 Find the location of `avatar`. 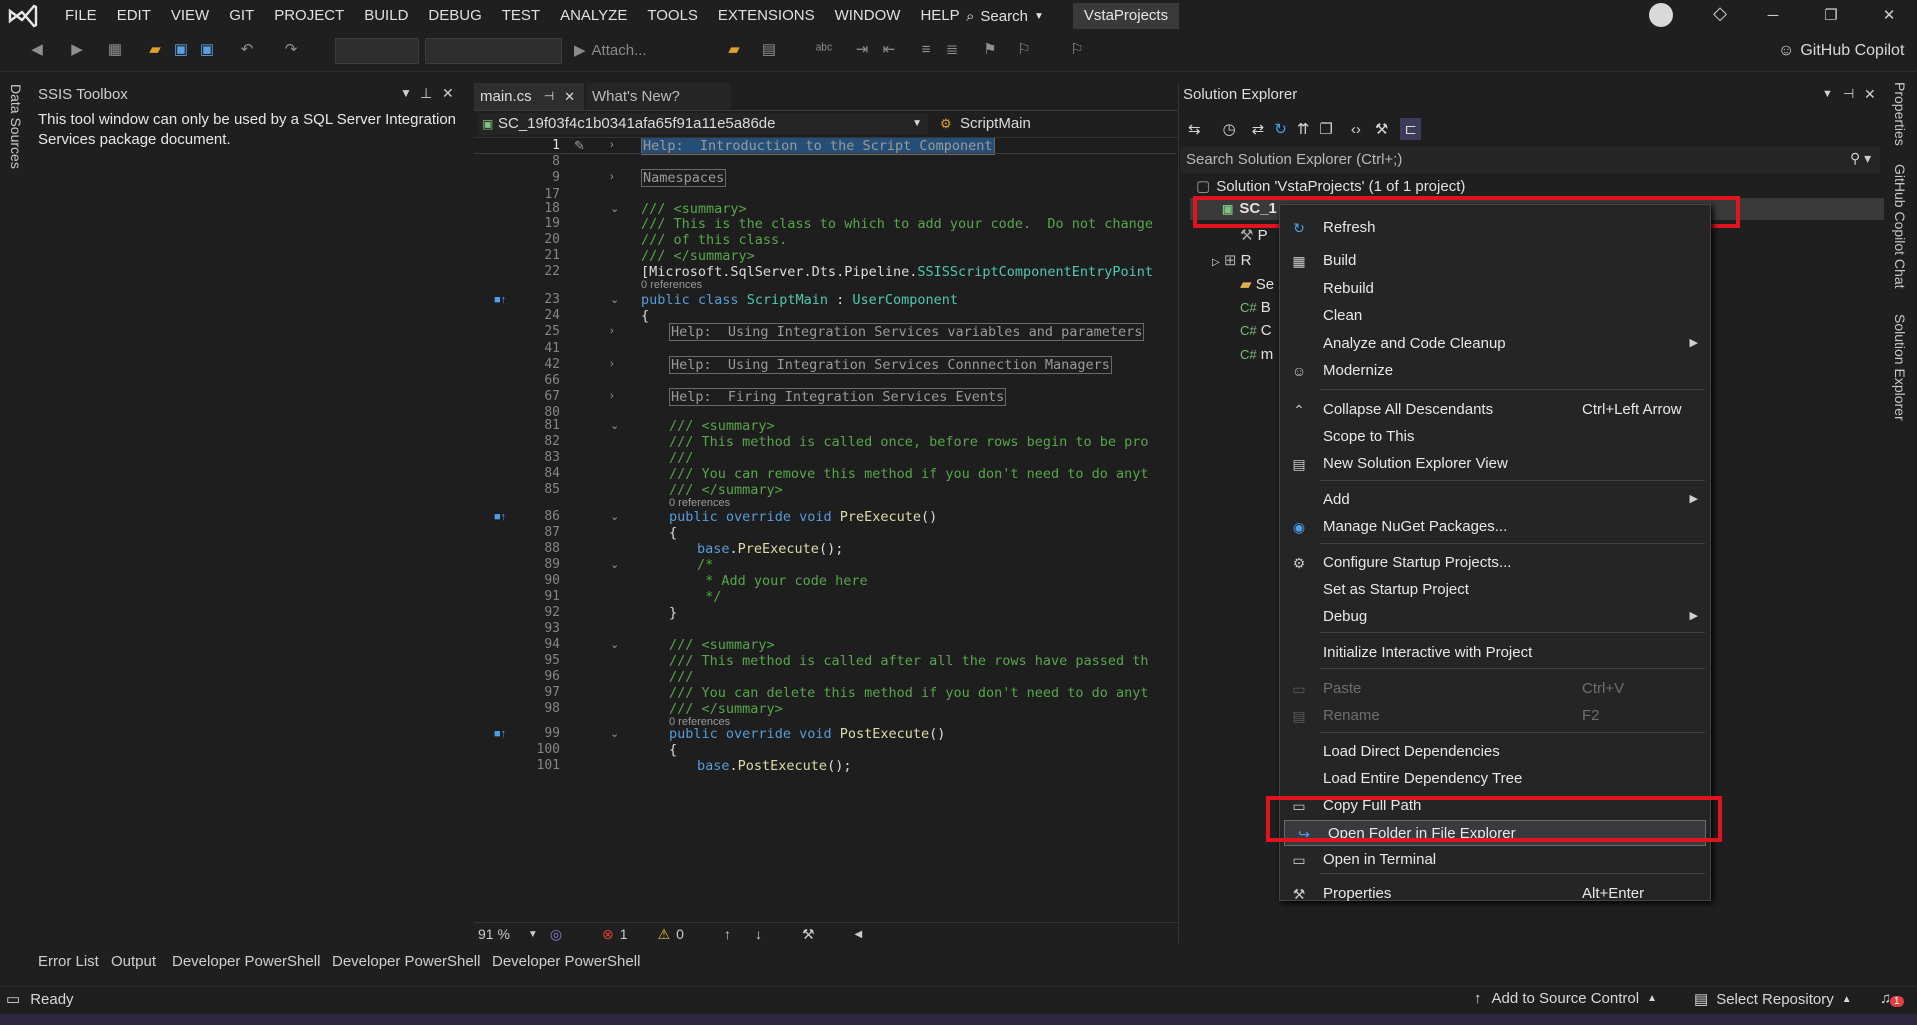

avatar is located at coordinates (1661, 15).